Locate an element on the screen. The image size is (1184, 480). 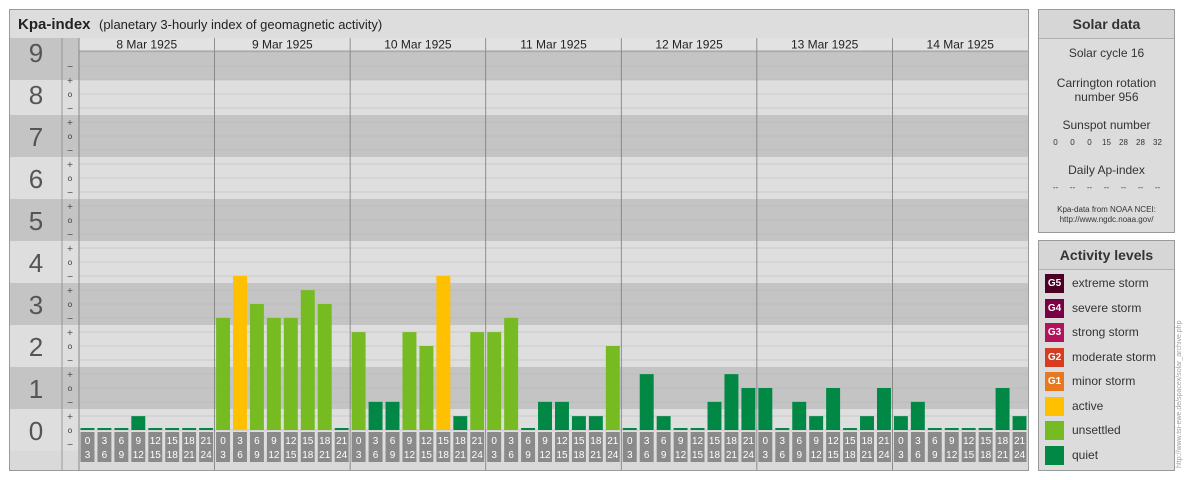
legend-label: extreme storm is located at coordinates (1110, 283).